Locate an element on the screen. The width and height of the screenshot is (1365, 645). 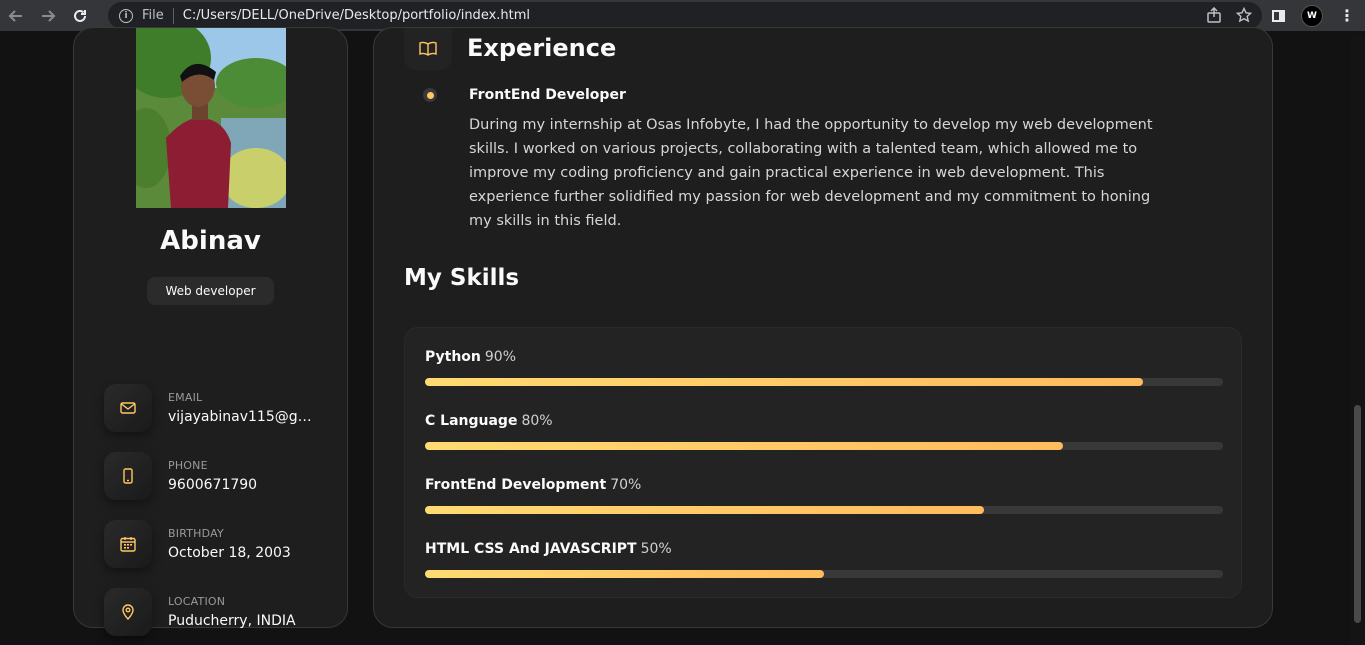
skill-item: FrontEnd Development 70% is located at coordinates (824, 495).